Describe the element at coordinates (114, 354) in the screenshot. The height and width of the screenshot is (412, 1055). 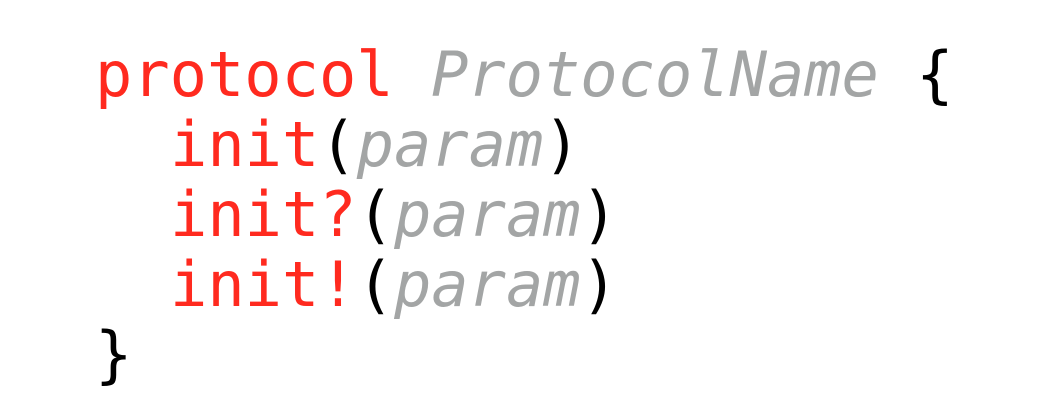
I see `close-brace: }` at that location.